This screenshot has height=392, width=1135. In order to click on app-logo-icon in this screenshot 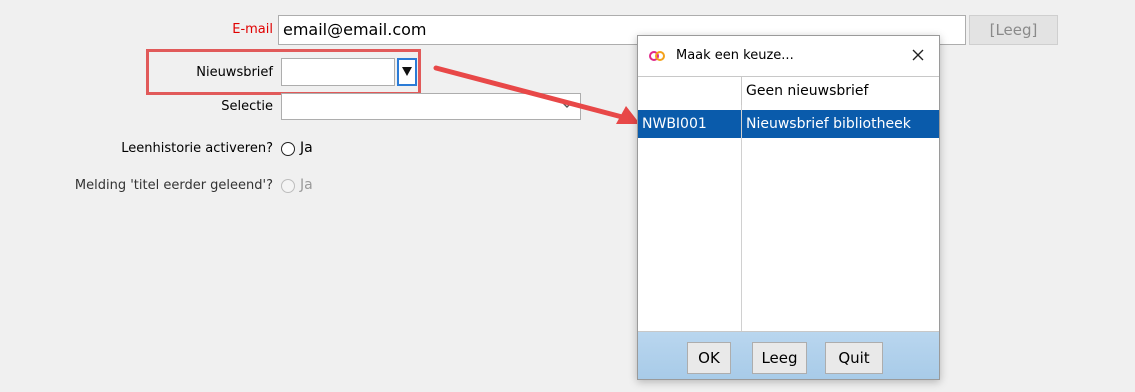, I will do `click(657, 56)`.